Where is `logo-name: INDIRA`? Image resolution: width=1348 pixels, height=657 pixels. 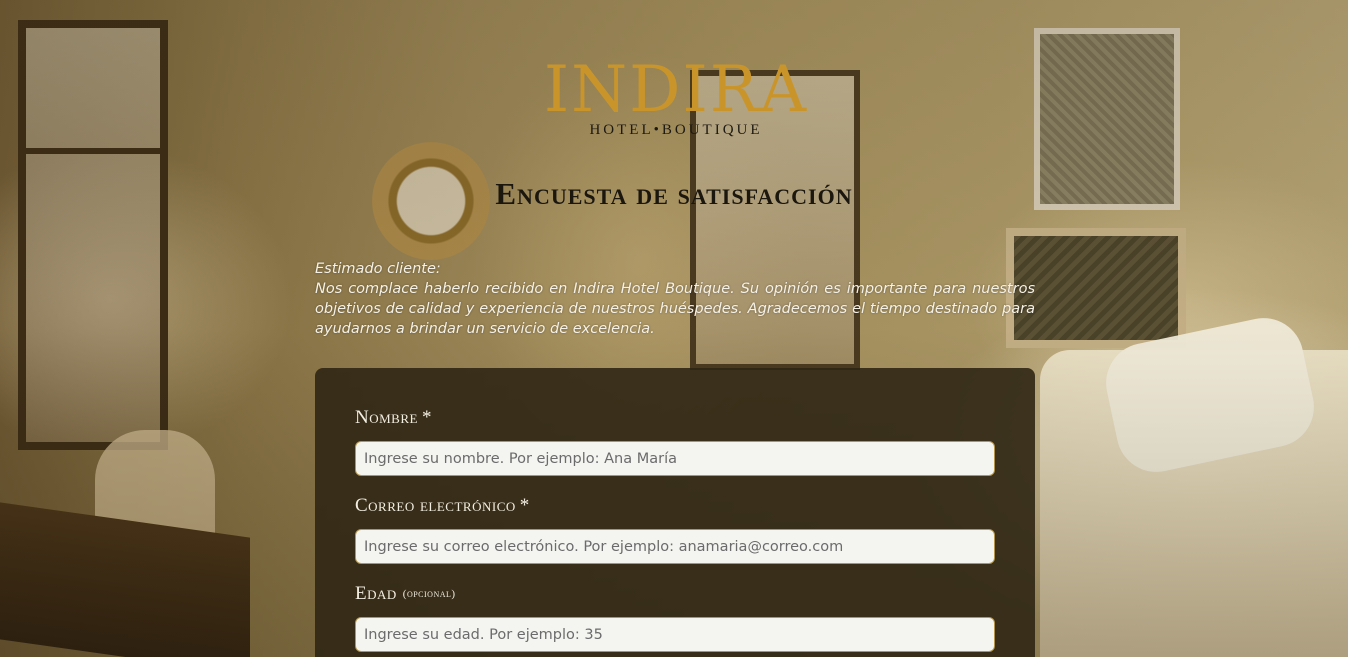
logo-name: INDIRA is located at coordinates (676, 90).